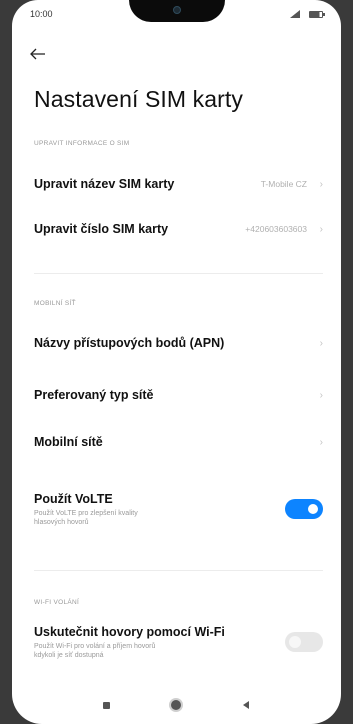 Image resolution: width=353 pixels, height=724 pixels. Describe the element at coordinates (317, 14) in the screenshot. I see `battery-icon` at that location.